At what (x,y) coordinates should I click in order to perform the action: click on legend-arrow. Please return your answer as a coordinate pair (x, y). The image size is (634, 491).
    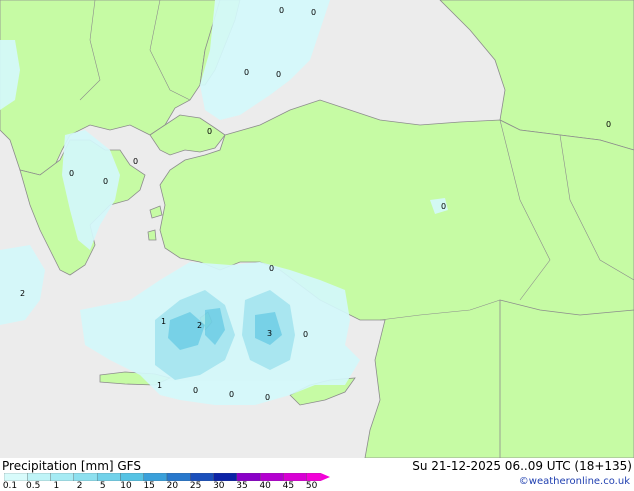
    Looking at the image, I should click on (325, 477).